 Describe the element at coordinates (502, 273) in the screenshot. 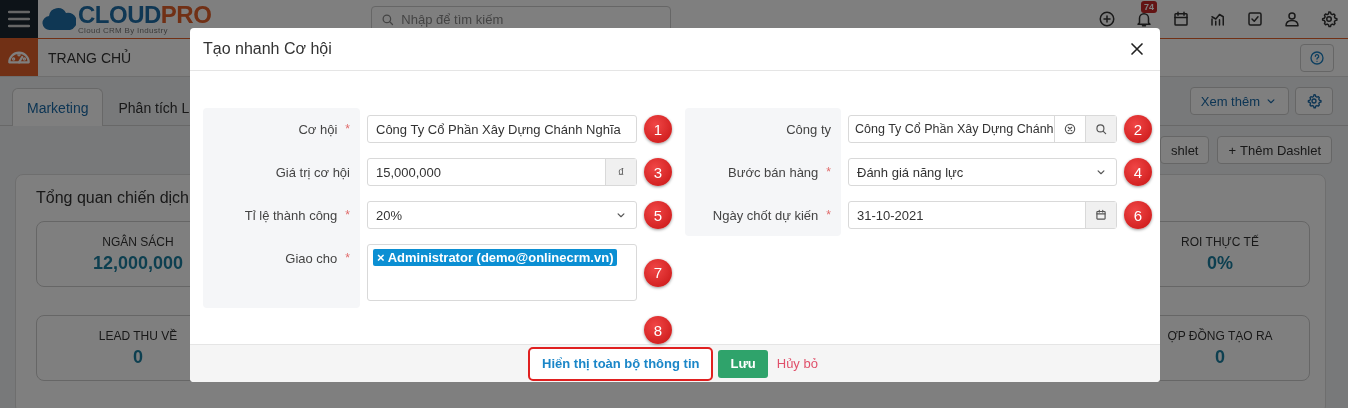

I see `assignee-field: × Administrator (demo@onlinecrm.vn)` at that location.